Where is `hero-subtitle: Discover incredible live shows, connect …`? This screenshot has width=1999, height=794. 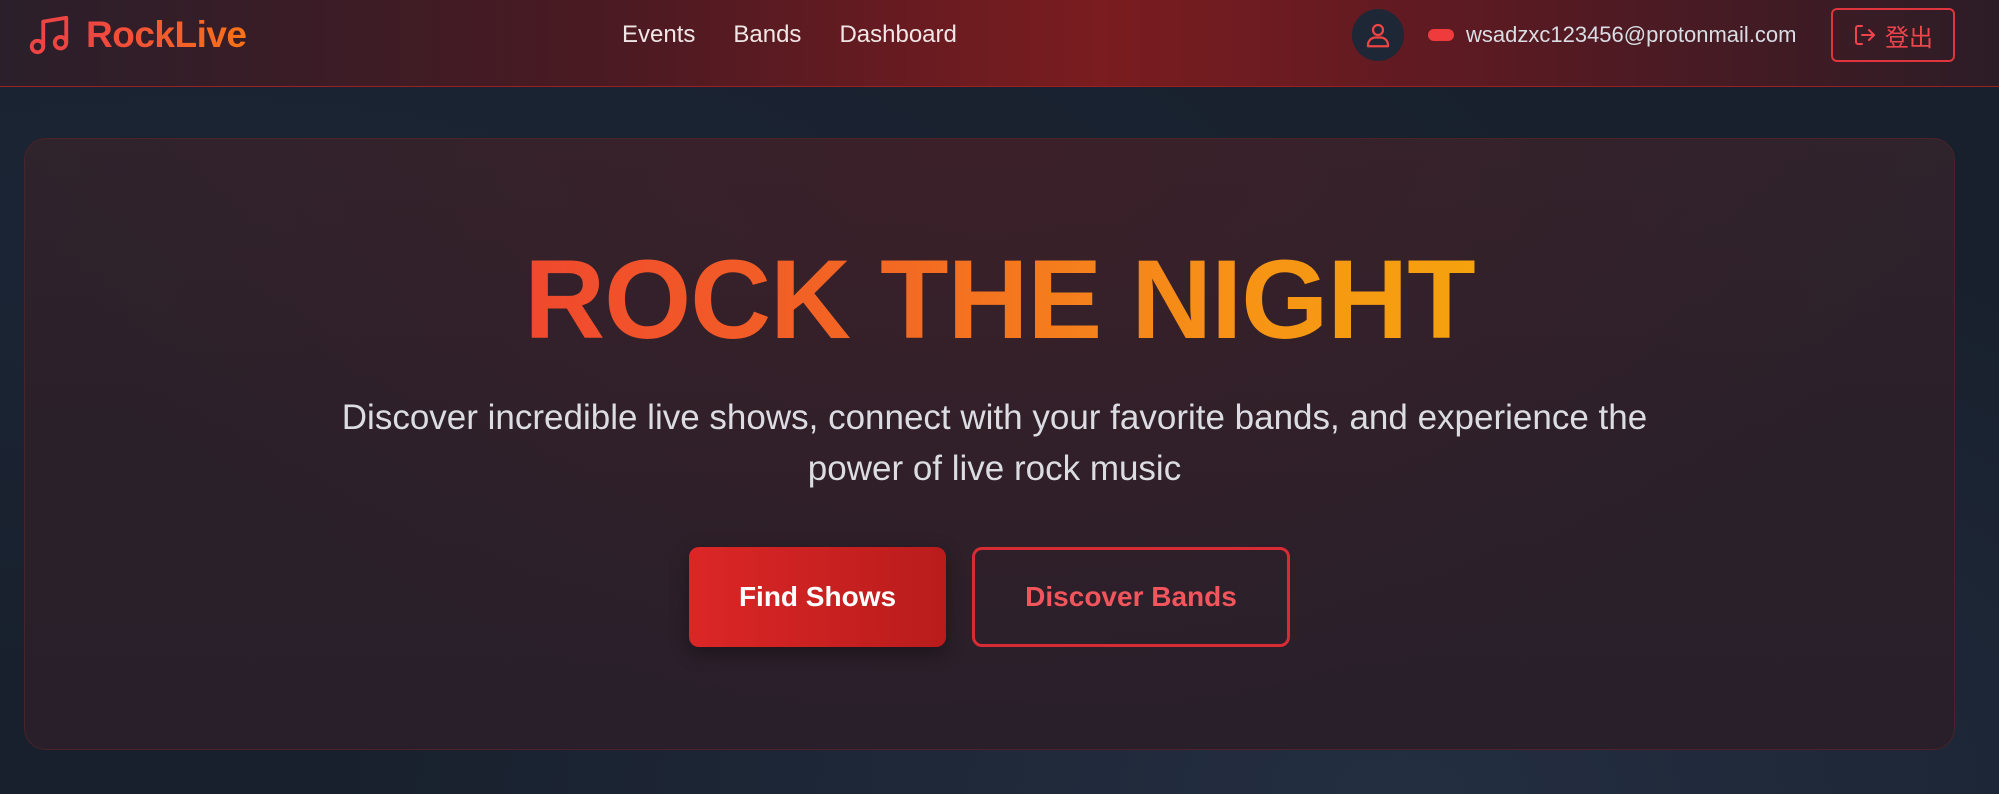
hero-subtitle: Discover incredible live shows, connect … is located at coordinates (994, 443).